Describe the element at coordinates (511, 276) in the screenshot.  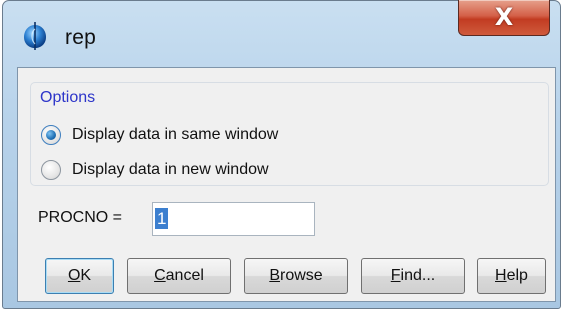
I see `help-button: Help` at that location.